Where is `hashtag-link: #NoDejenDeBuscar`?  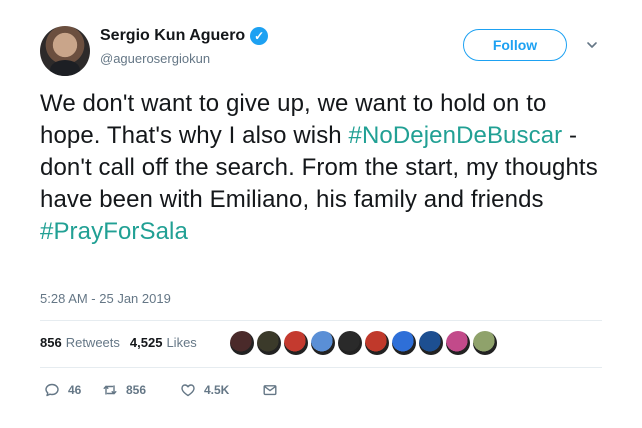
hashtag-link: #NoDejenDeBuscar is located at coordinates (456, 135).